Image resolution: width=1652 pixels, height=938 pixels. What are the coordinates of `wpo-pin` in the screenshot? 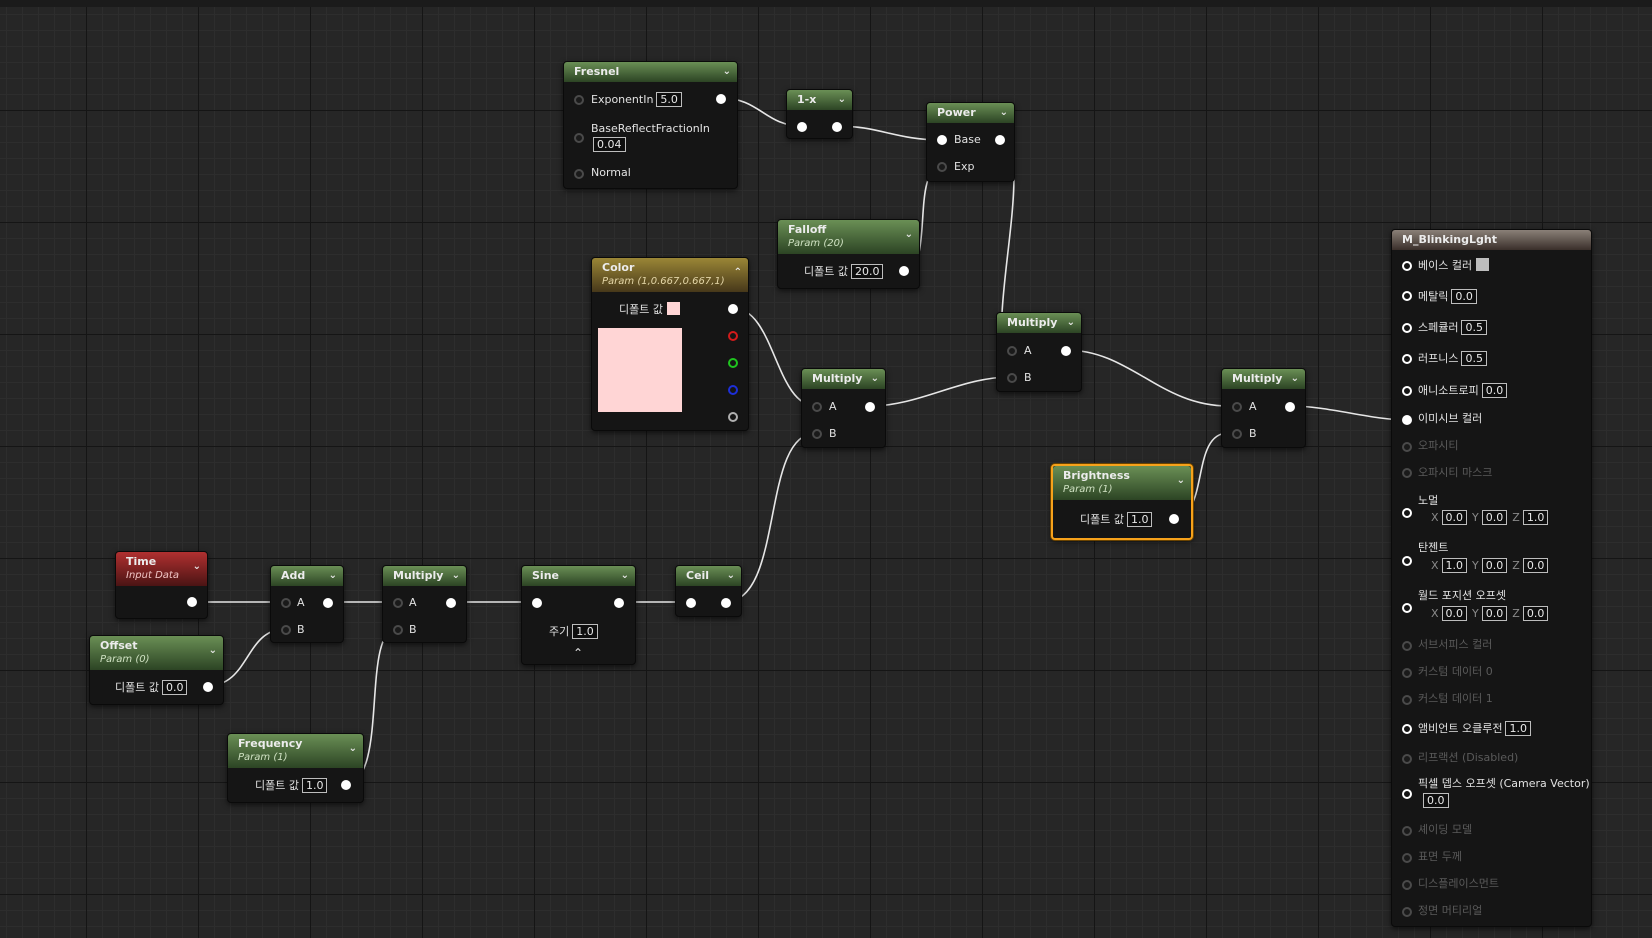 It's located at (1407, 608).